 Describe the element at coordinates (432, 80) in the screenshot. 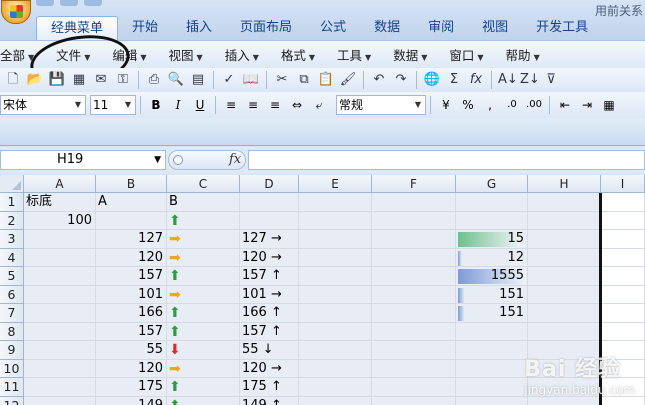

I see `hyperlink-icon: 🌐` at that location.